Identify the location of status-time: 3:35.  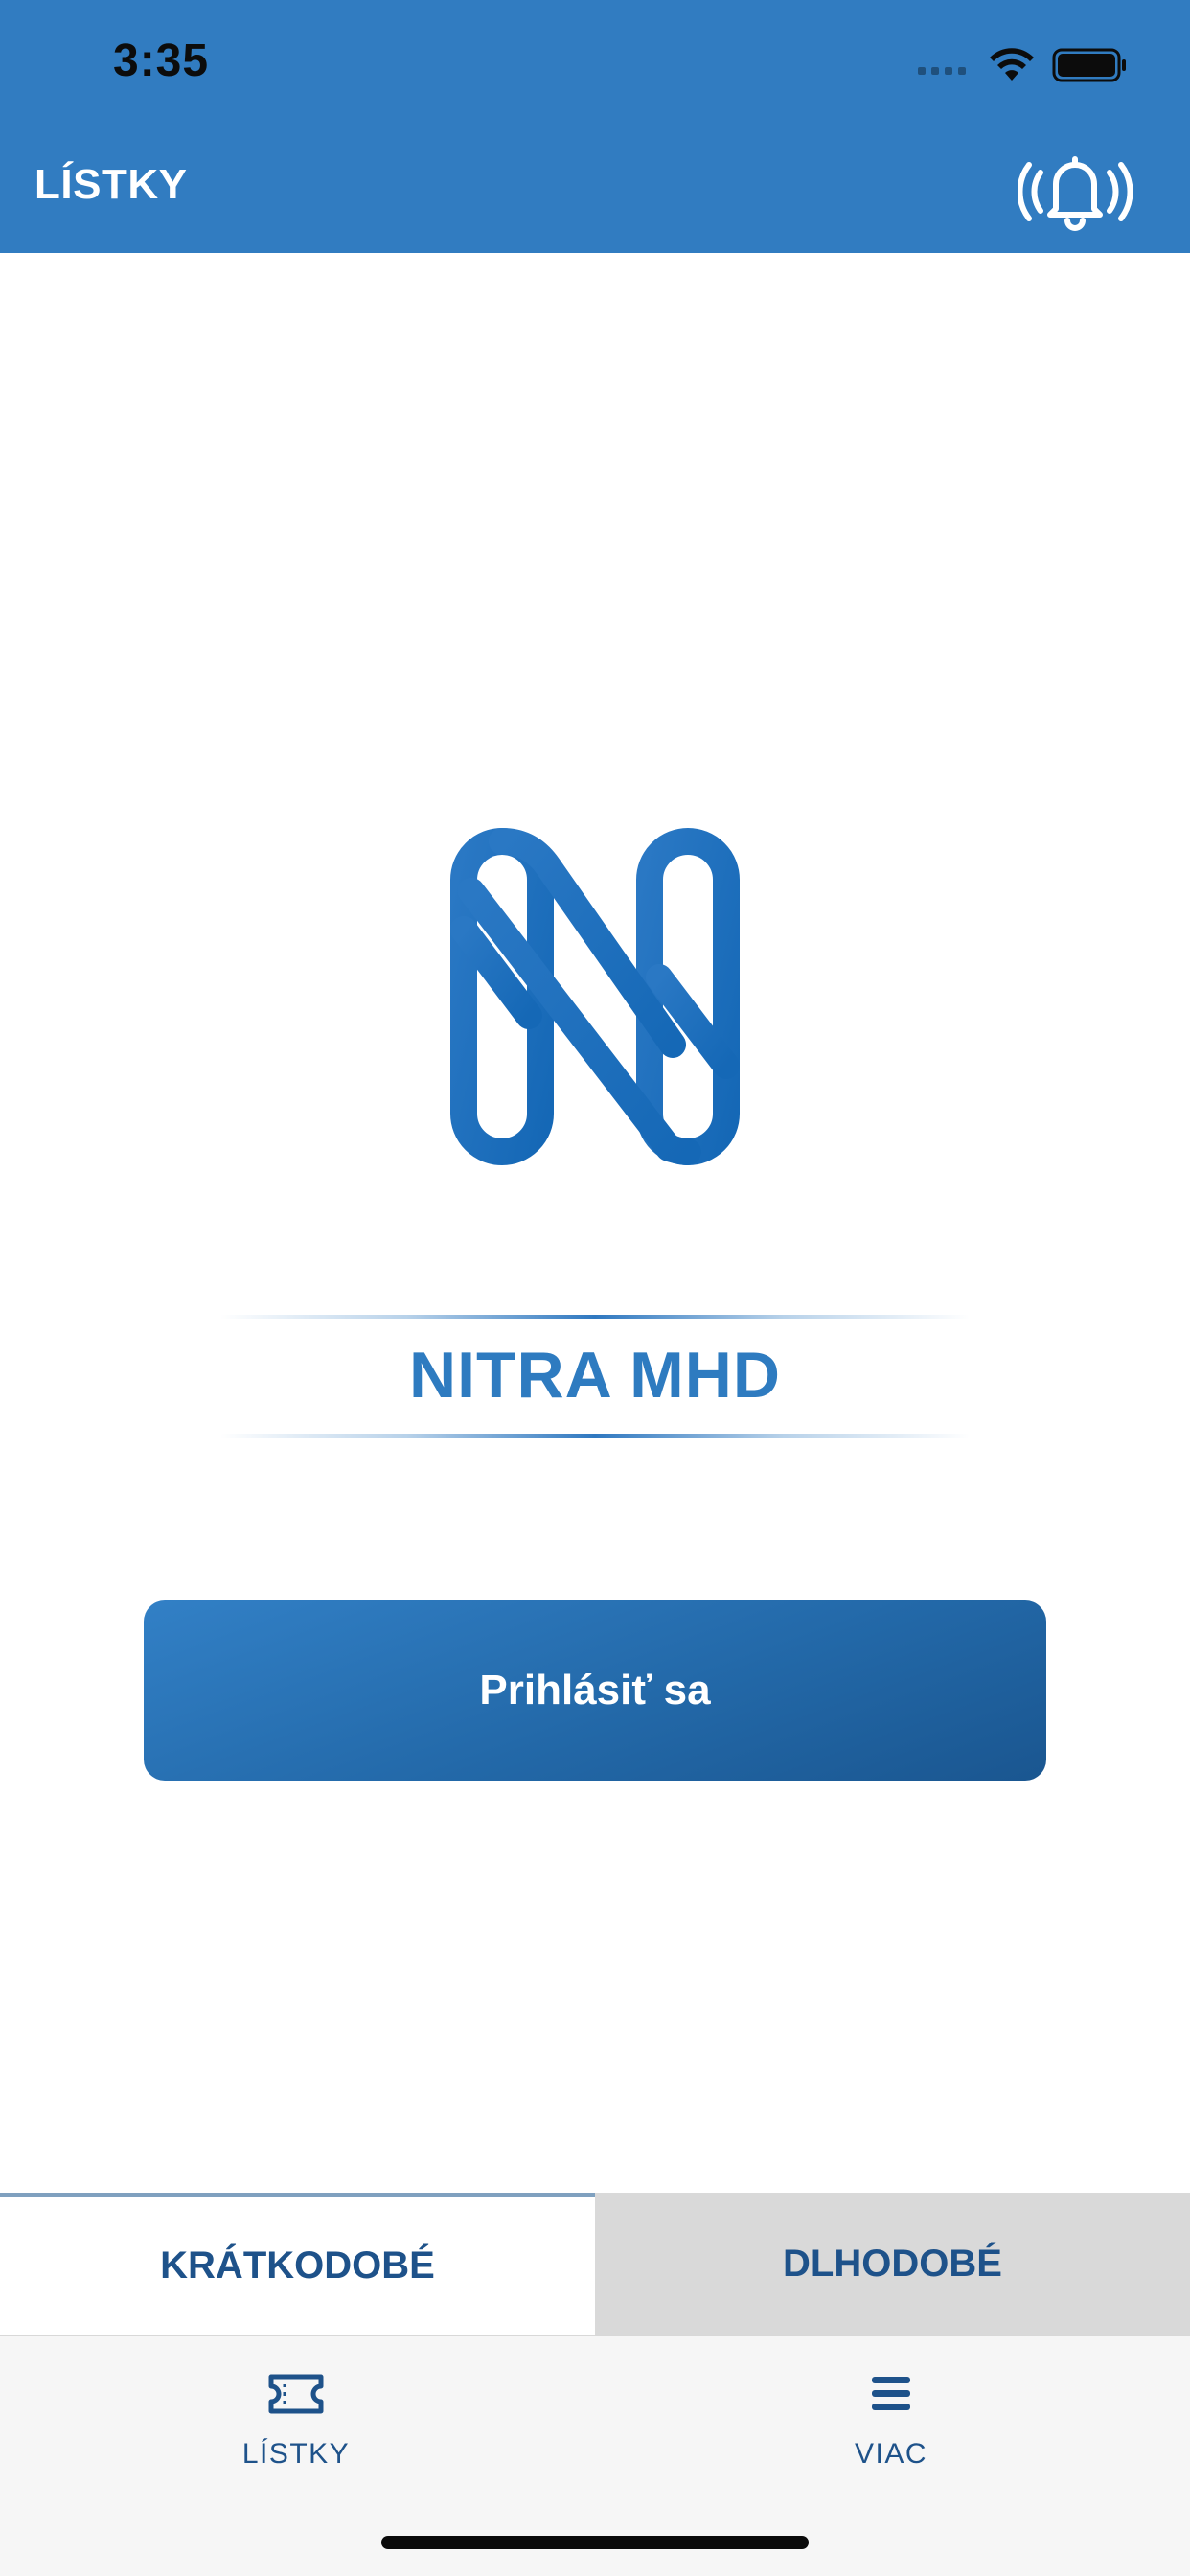
(162, 60).